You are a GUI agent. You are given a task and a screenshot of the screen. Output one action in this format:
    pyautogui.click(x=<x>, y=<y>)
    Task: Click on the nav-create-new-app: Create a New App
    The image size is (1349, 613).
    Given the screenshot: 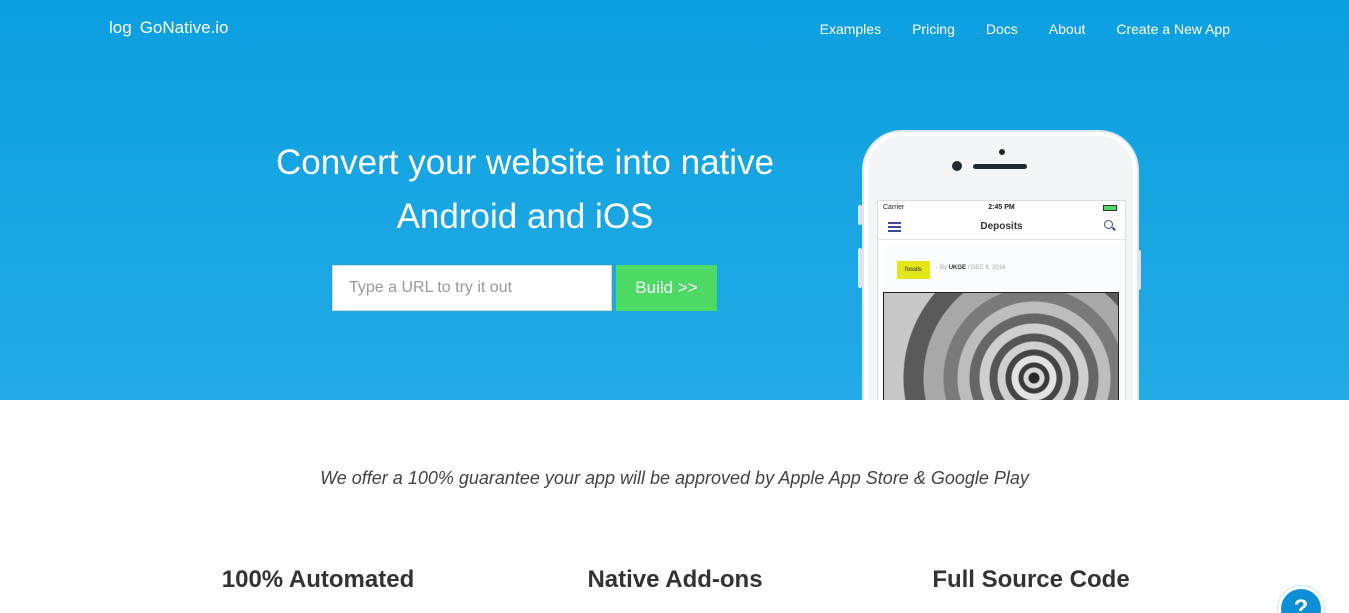 What is the action you would take?
    pyautogui.click(x=1173, y=29)
    